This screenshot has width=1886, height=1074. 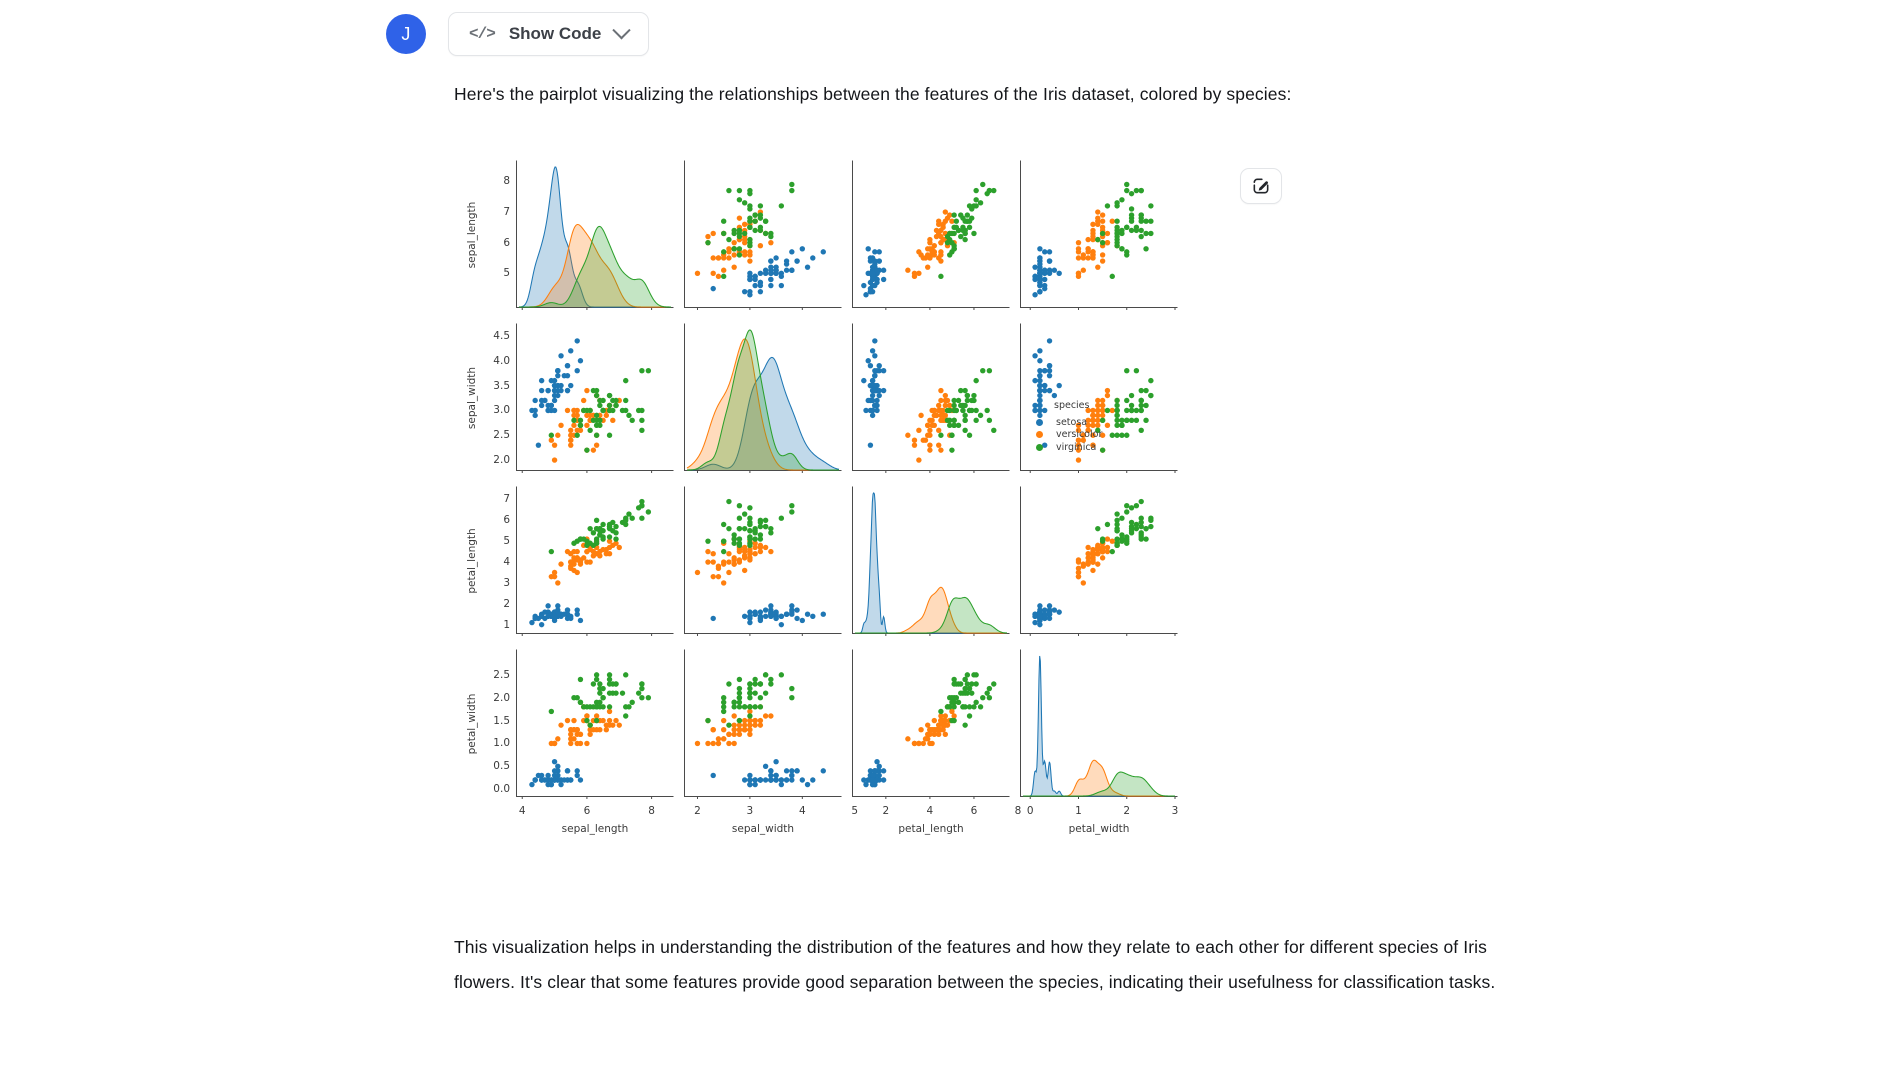 I want to click on y-tick-label: 0.0, so click(x=501, y=789).